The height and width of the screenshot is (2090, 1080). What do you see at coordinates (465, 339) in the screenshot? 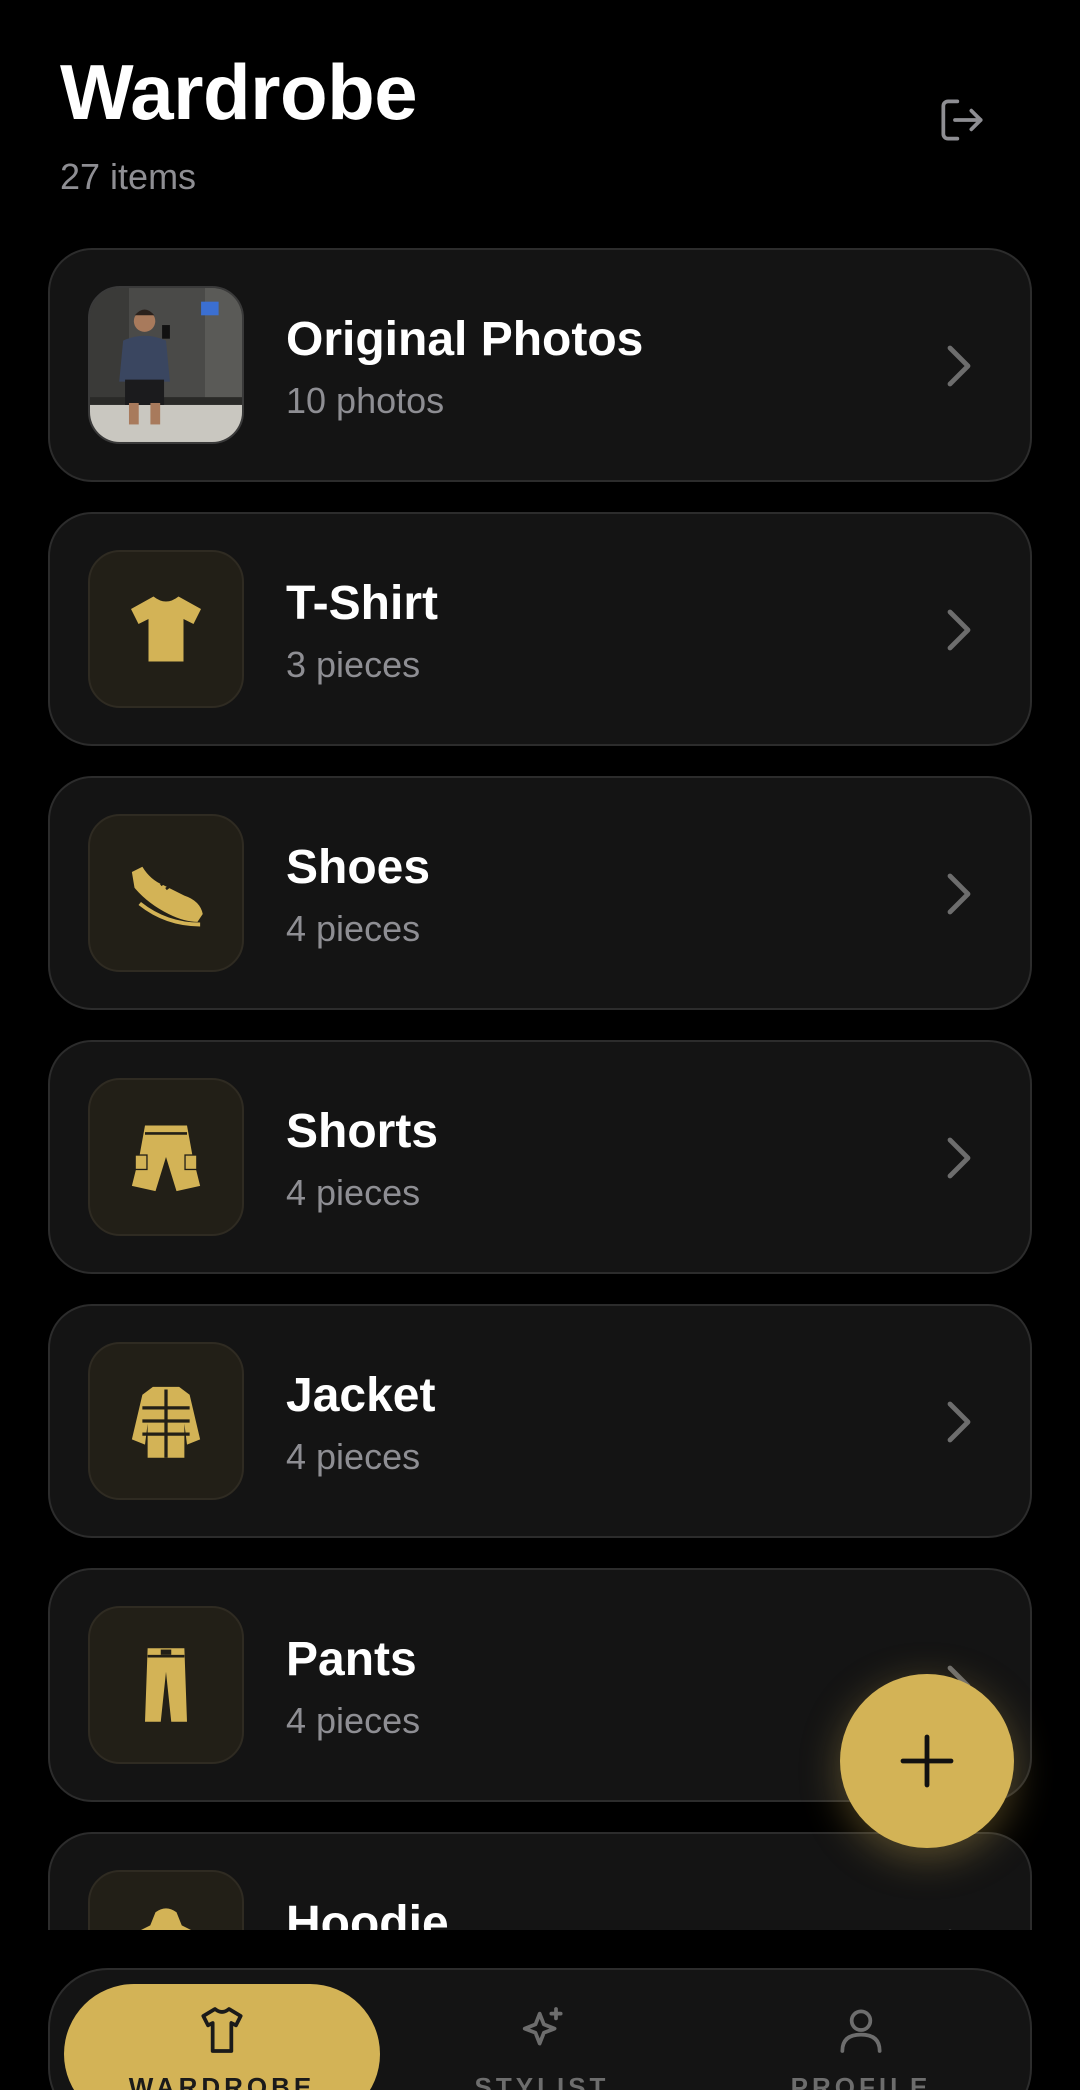
I see `category-title: Original Photos` at bounding box center [465, 339].